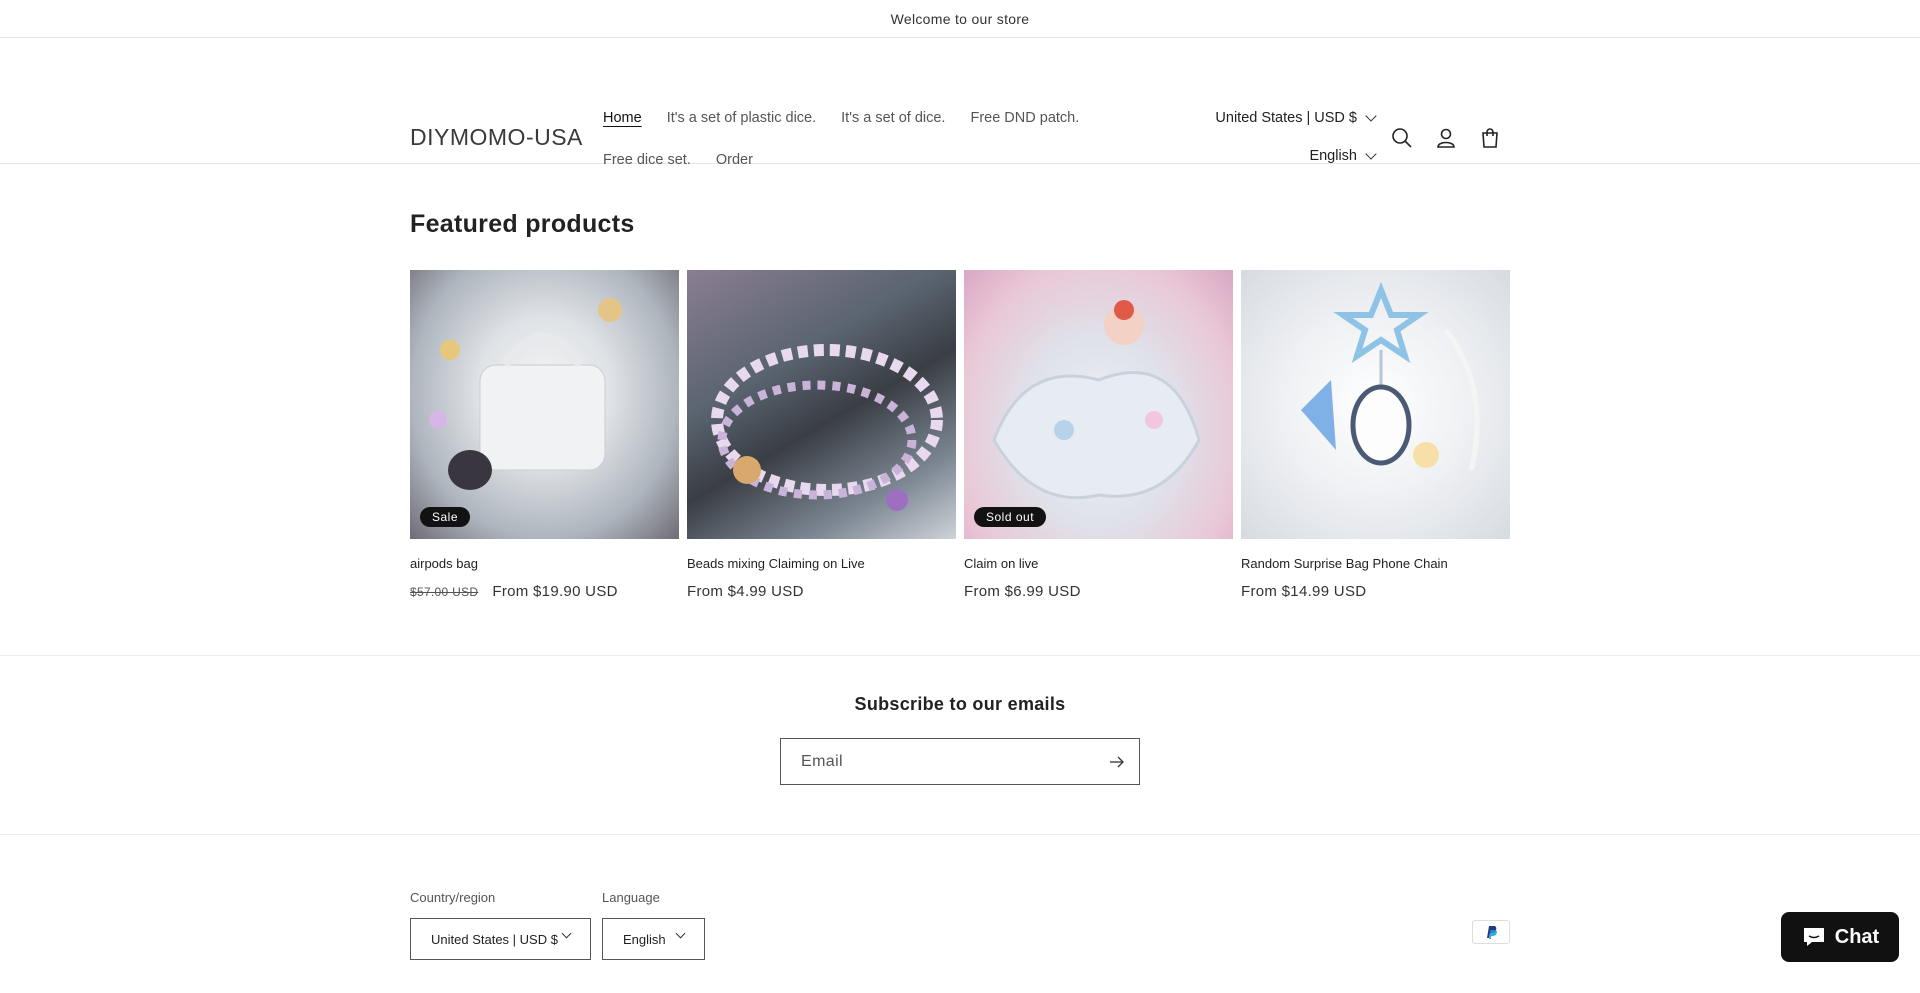 This screenshot has height=993, width=1920. What do you see at coordinates (445, 517) in the screenshot?
I see `sale-badge: Sale` at bounding box center [445, 517].